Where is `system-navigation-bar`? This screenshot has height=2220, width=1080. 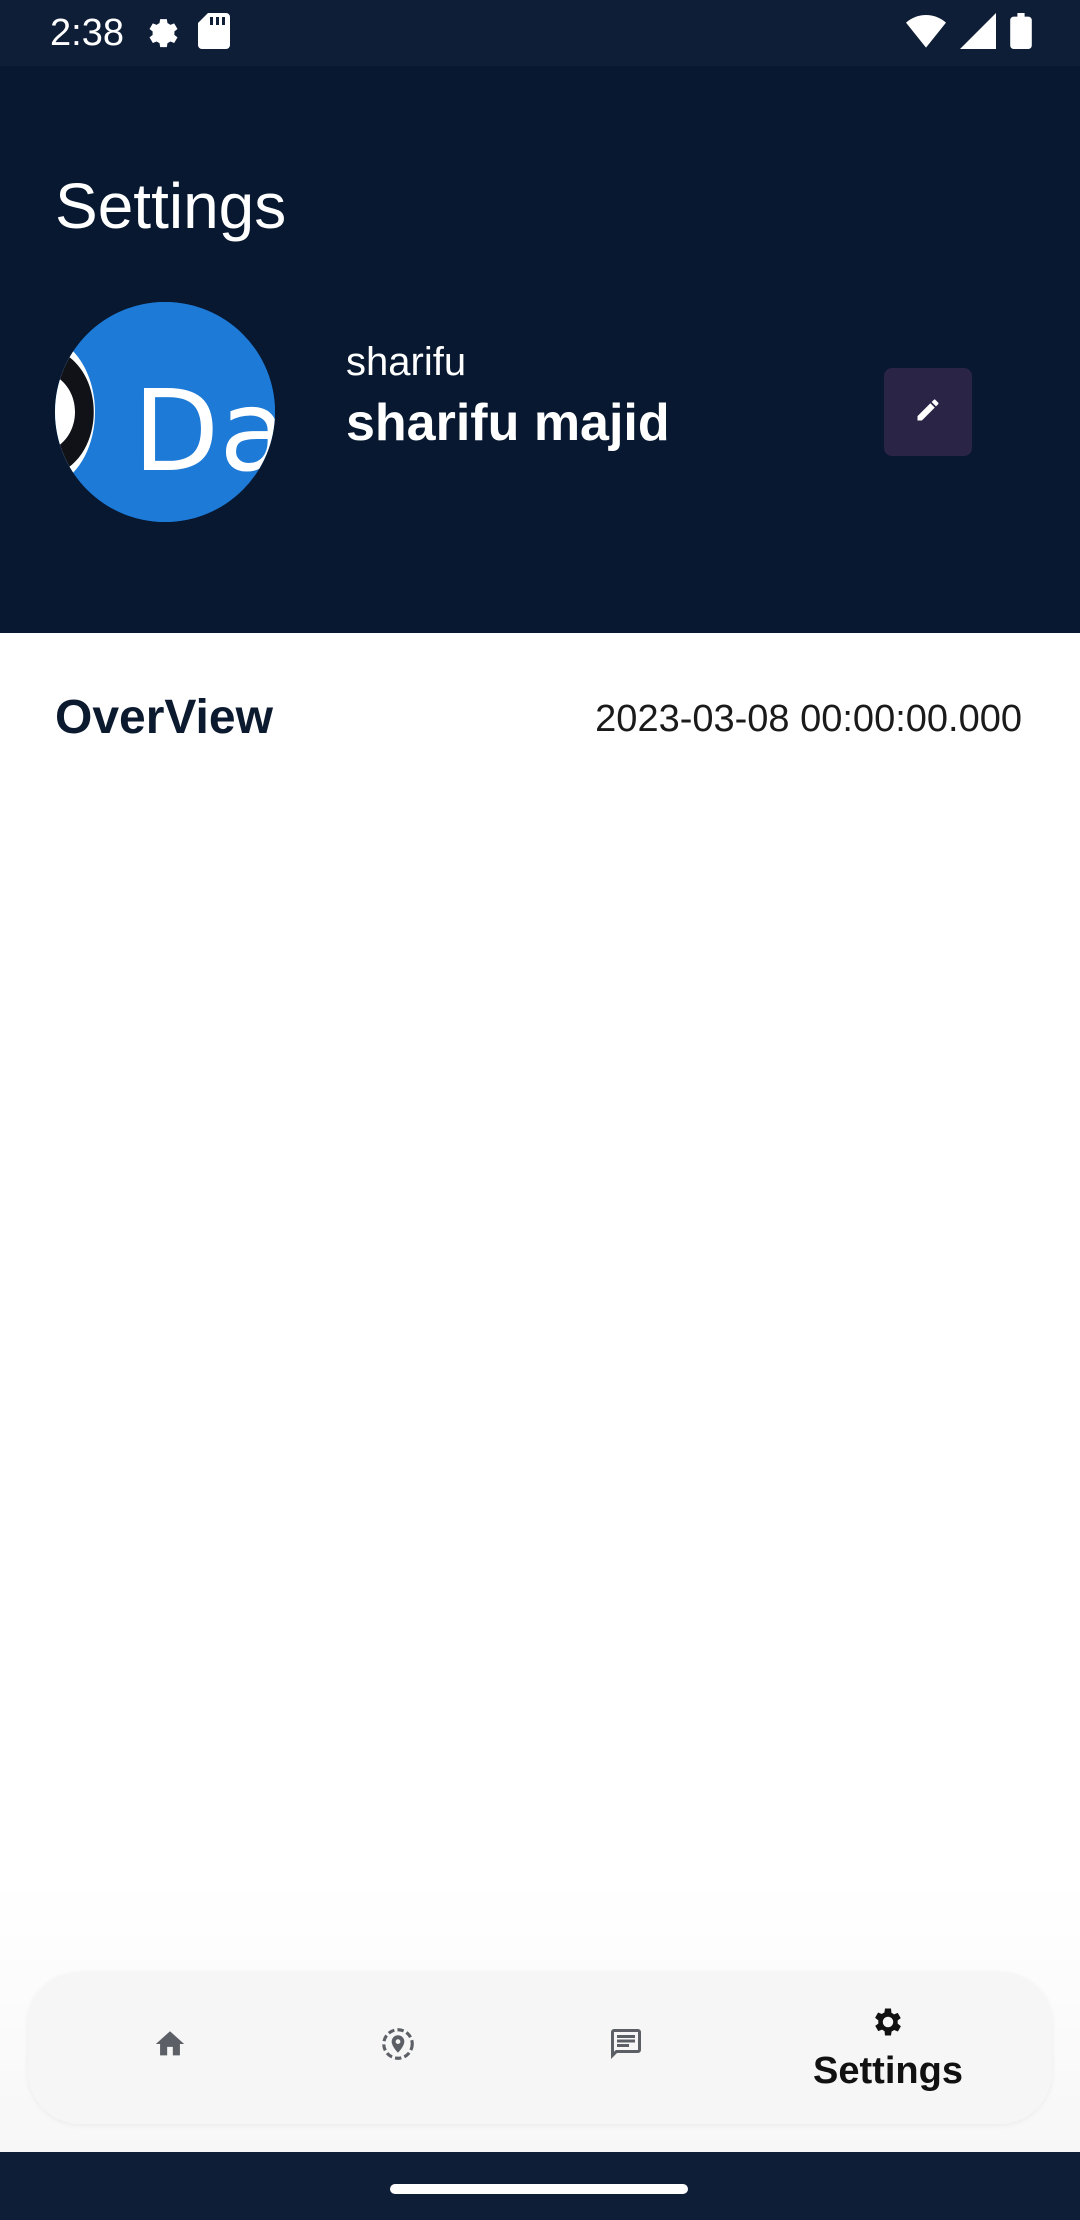
system-navigation-bar is located at coordinates (540, 2186).